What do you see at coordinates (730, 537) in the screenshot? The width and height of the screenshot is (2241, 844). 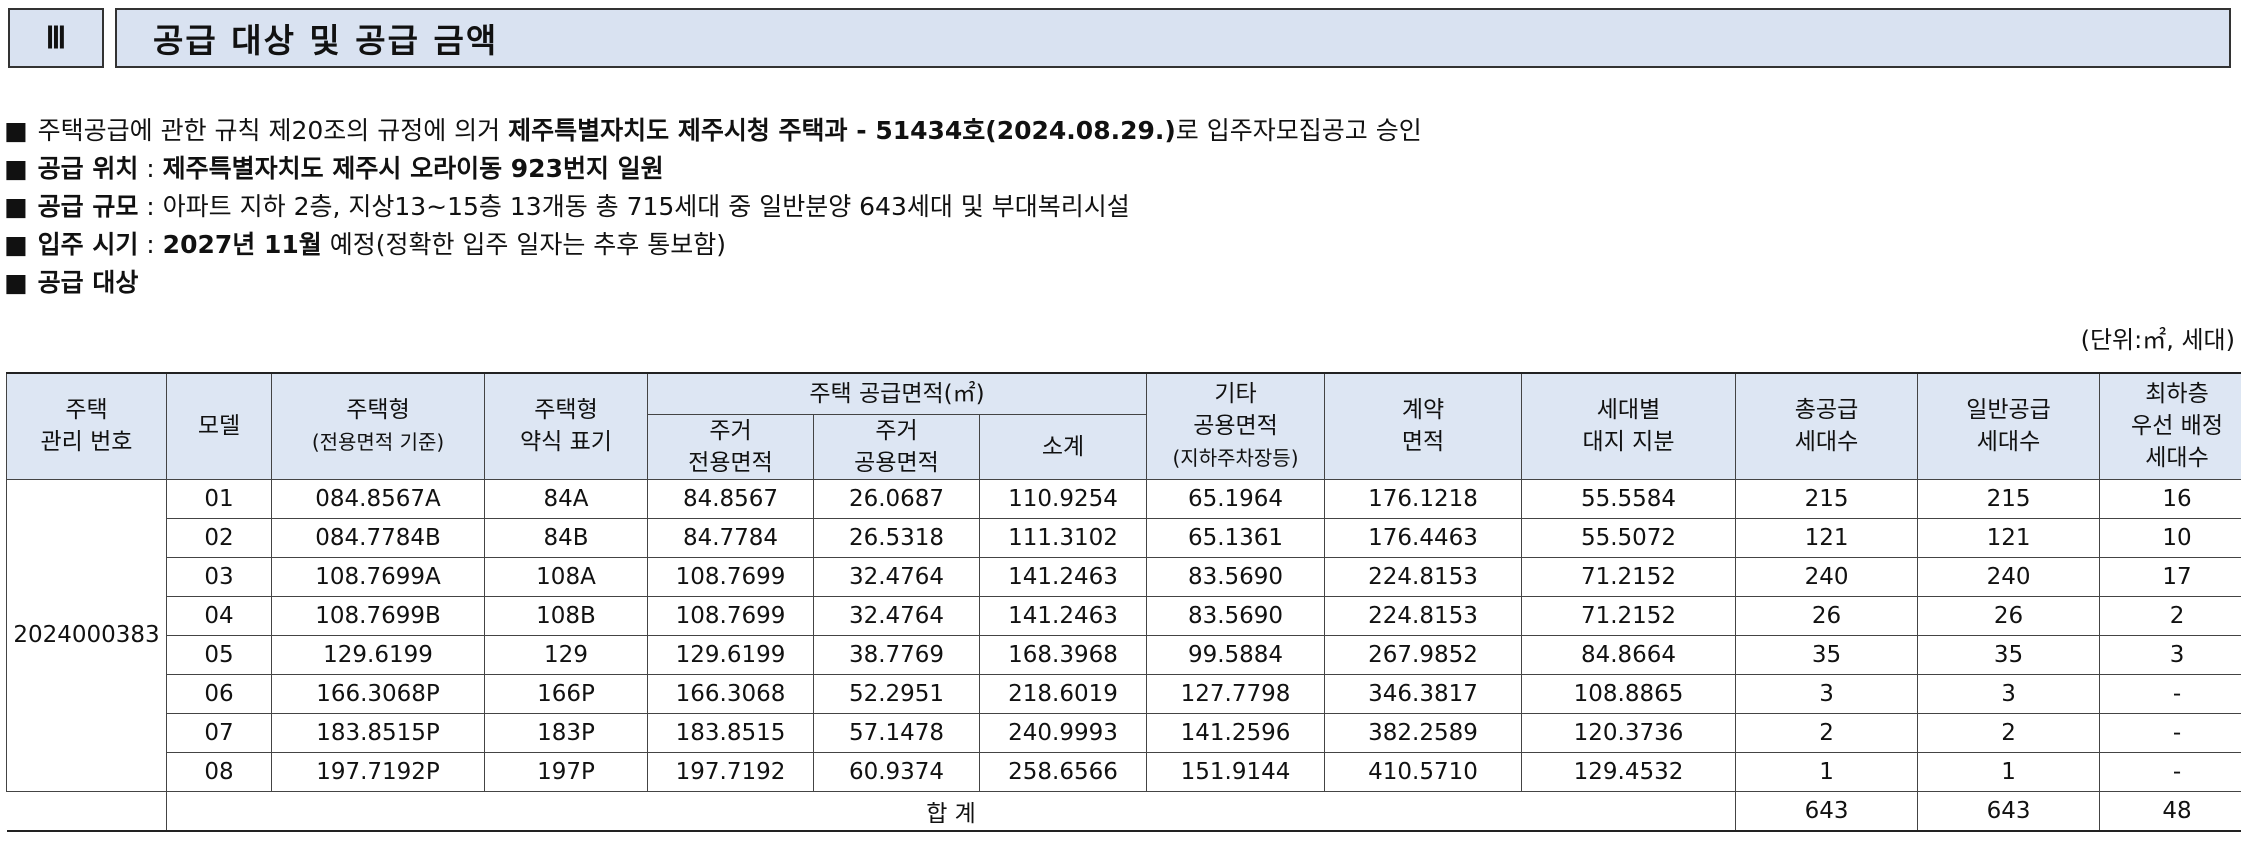 I see `exclusive-area-cell: 84.7784` at bounding box center [730, 537].